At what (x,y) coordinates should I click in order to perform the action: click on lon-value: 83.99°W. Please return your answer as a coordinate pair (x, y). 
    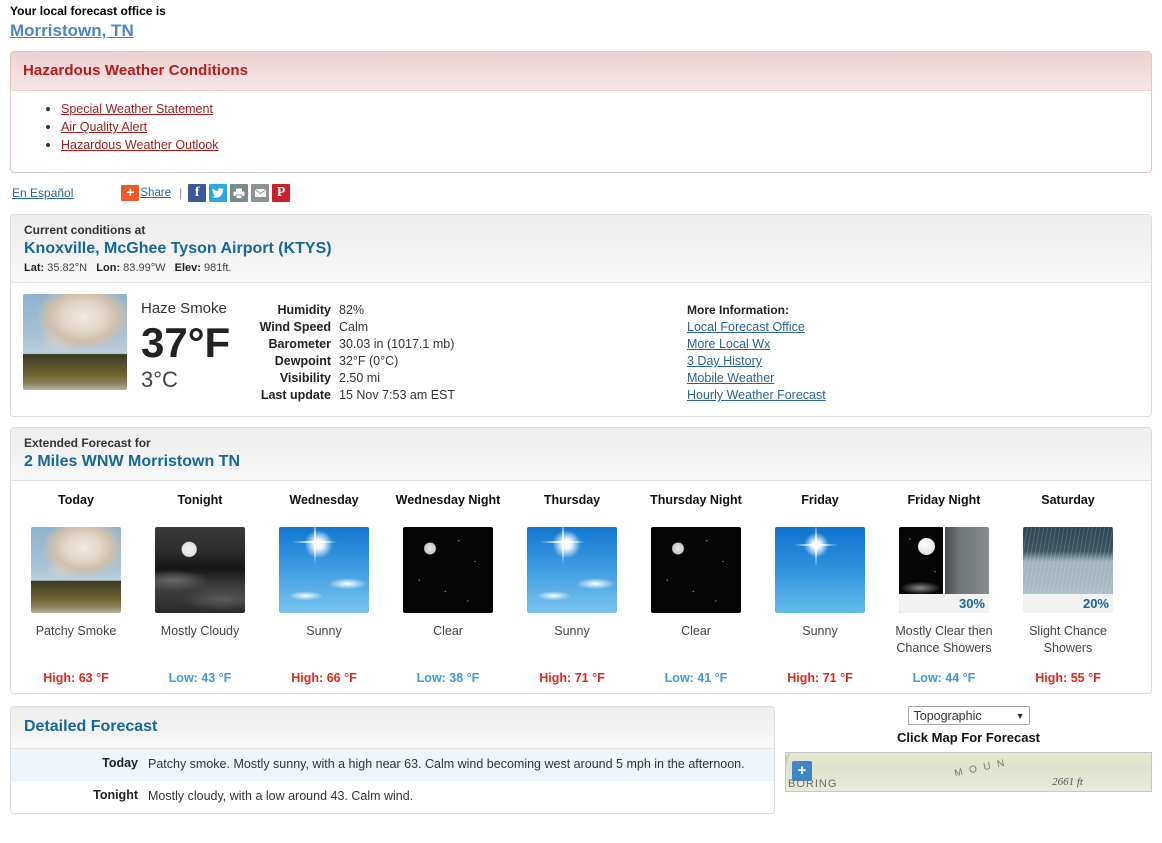
    Looking at the image, I should click on (144, 268).